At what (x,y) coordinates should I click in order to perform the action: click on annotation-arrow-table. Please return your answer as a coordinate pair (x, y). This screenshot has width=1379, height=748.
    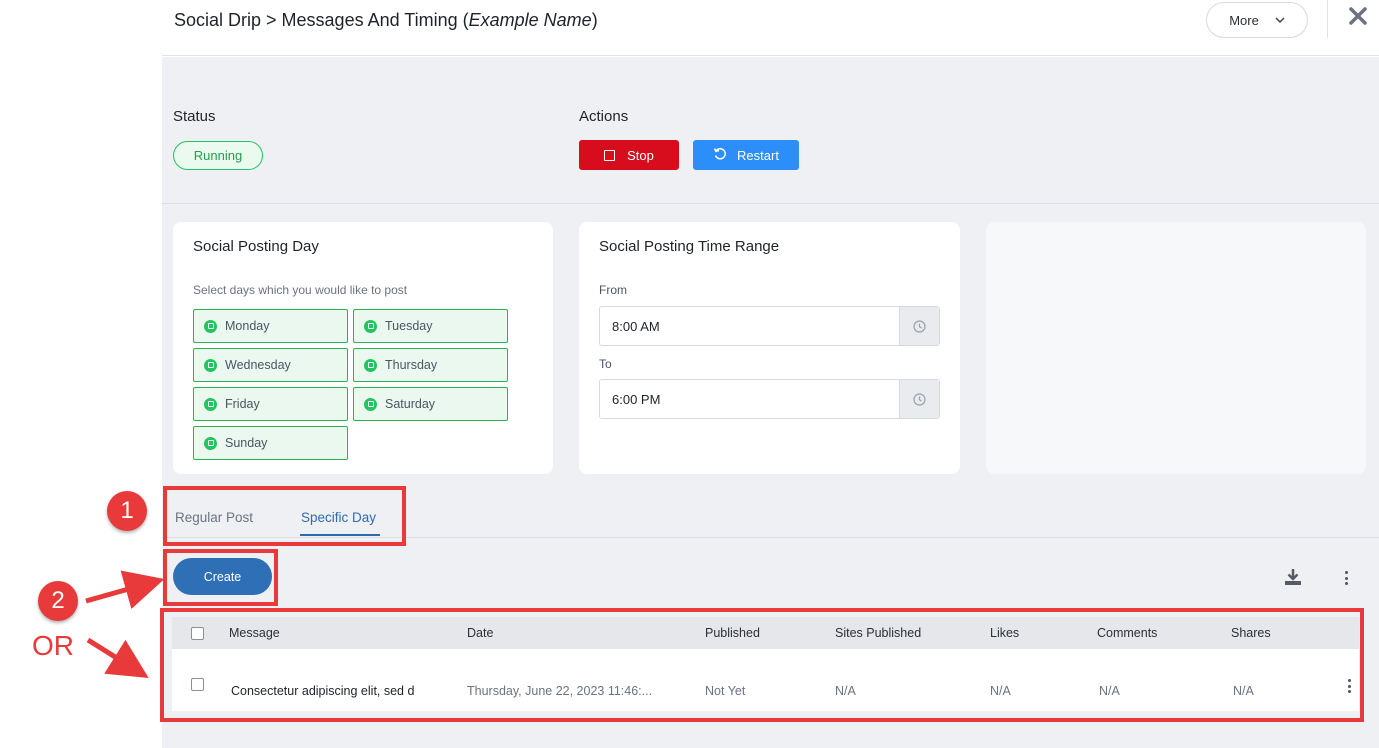
    Looking at the image, I should click on (117, 657).